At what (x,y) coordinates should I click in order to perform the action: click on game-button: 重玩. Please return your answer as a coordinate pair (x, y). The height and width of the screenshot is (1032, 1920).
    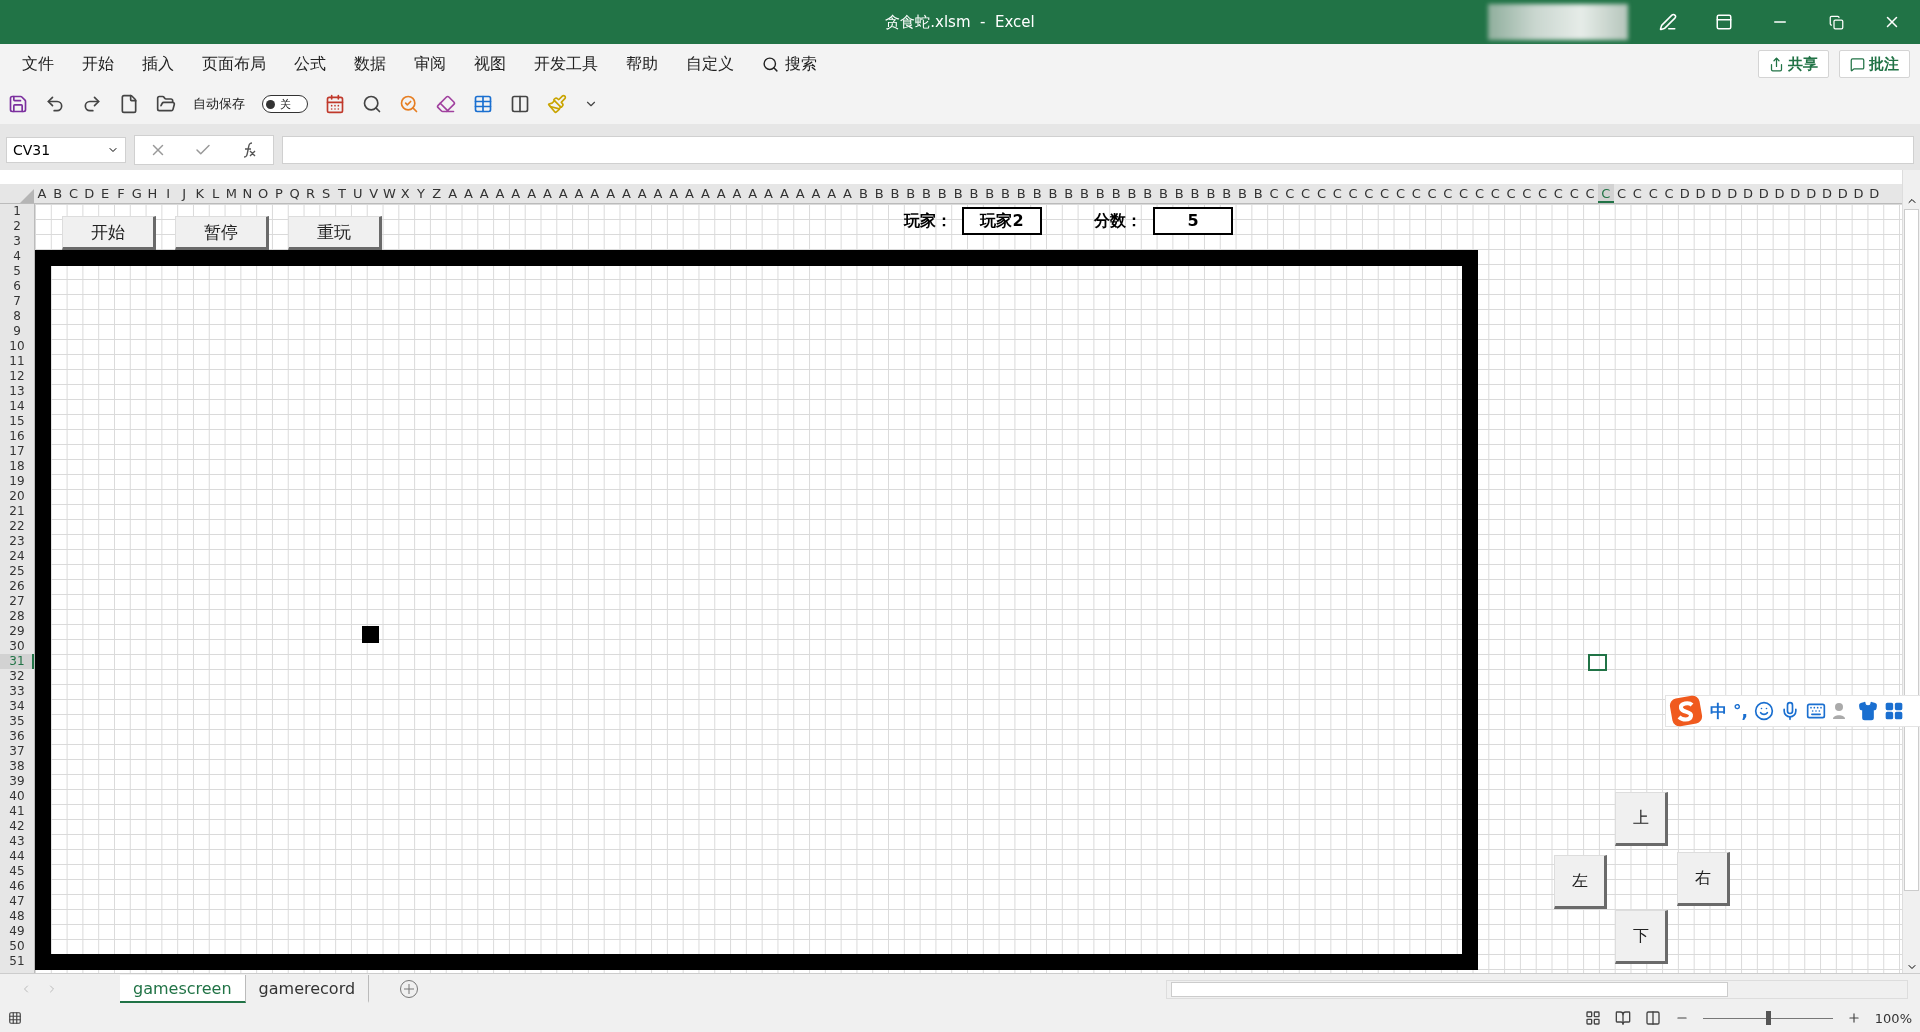
    Looking at the image, I should click on (335, 233).